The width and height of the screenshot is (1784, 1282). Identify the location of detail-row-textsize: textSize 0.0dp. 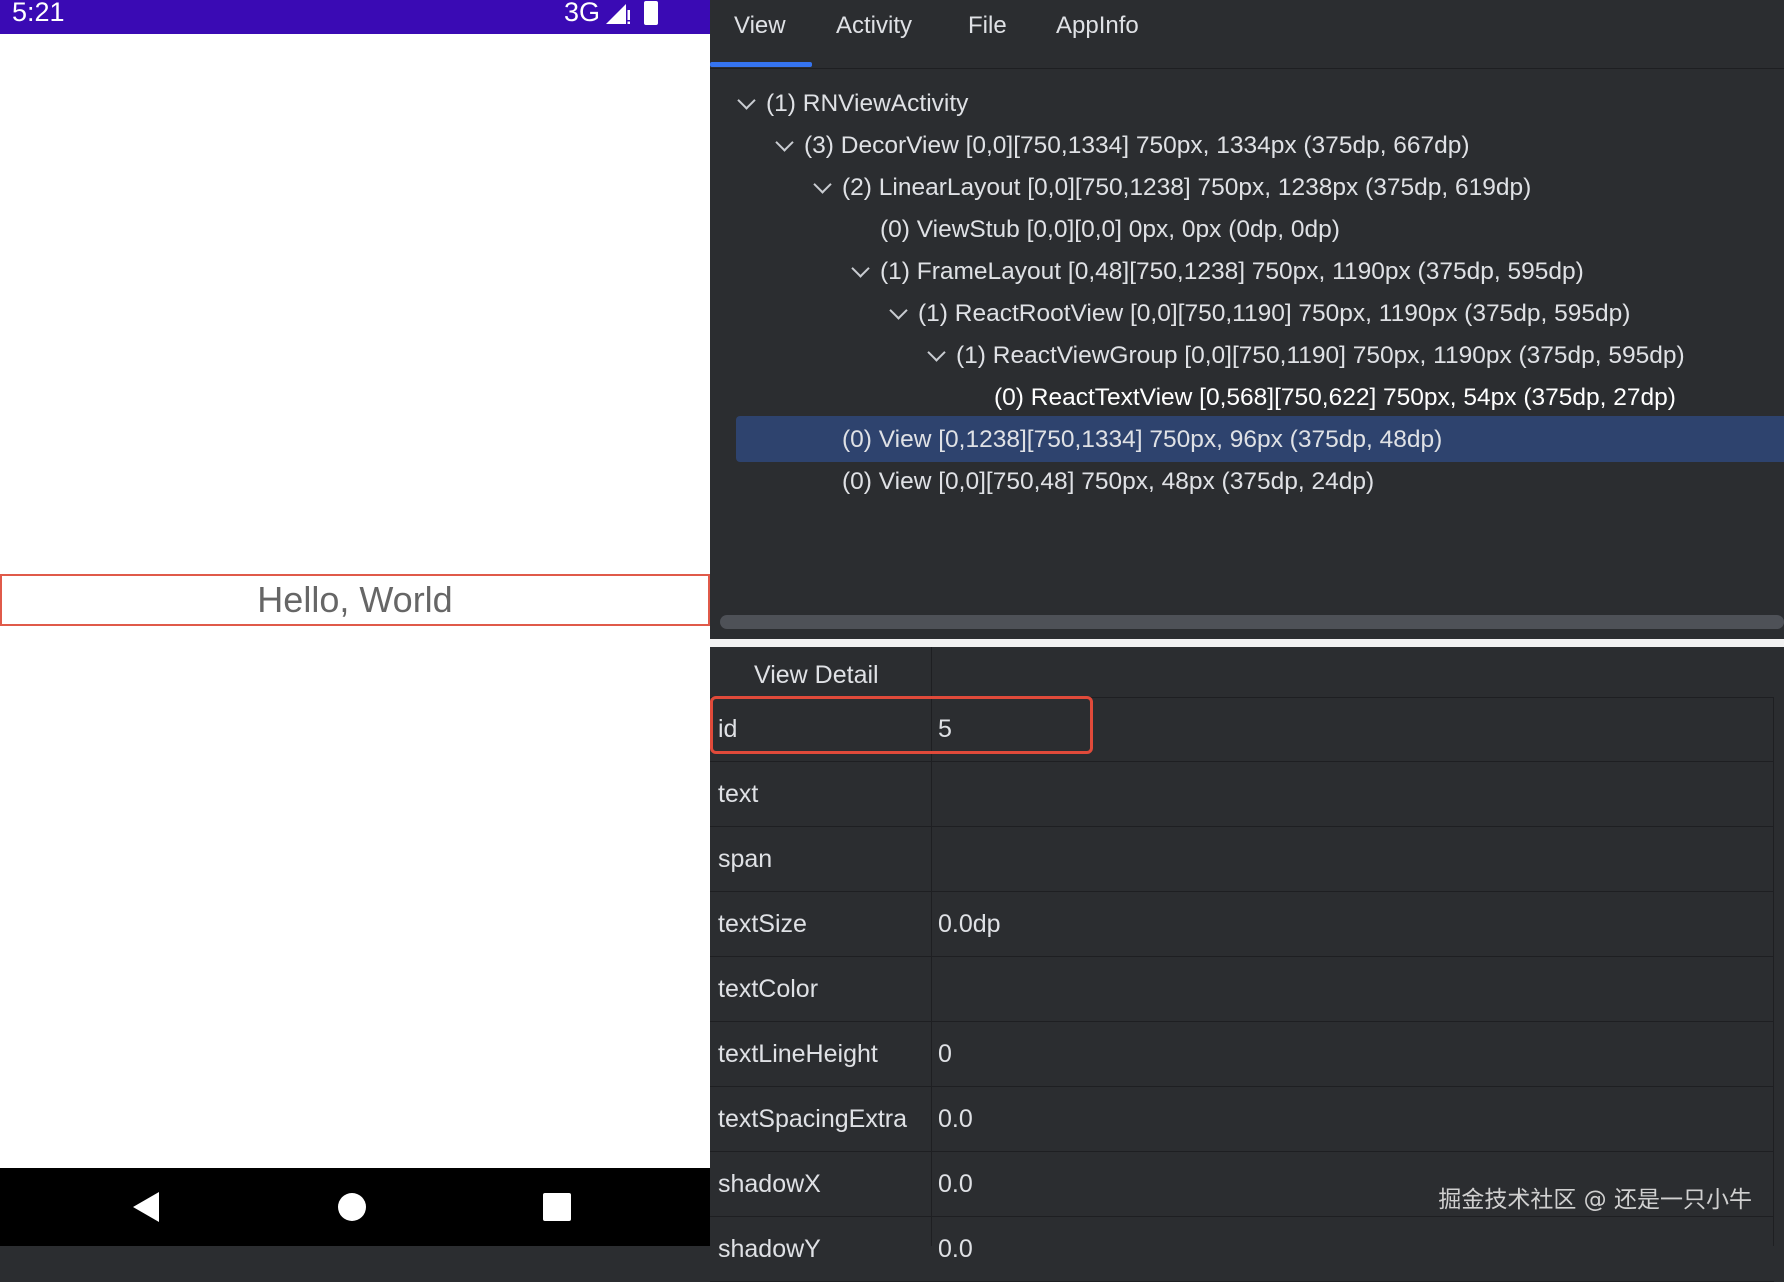
(1242, 924).